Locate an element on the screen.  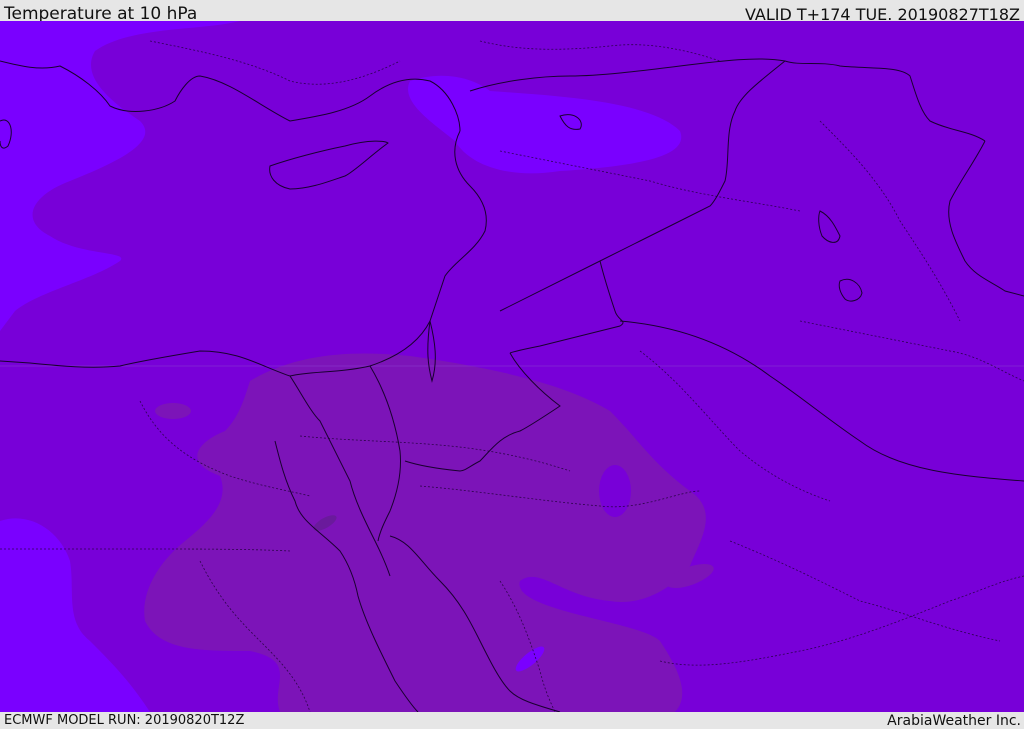
cool-hole is located at coordinates (615, 491).